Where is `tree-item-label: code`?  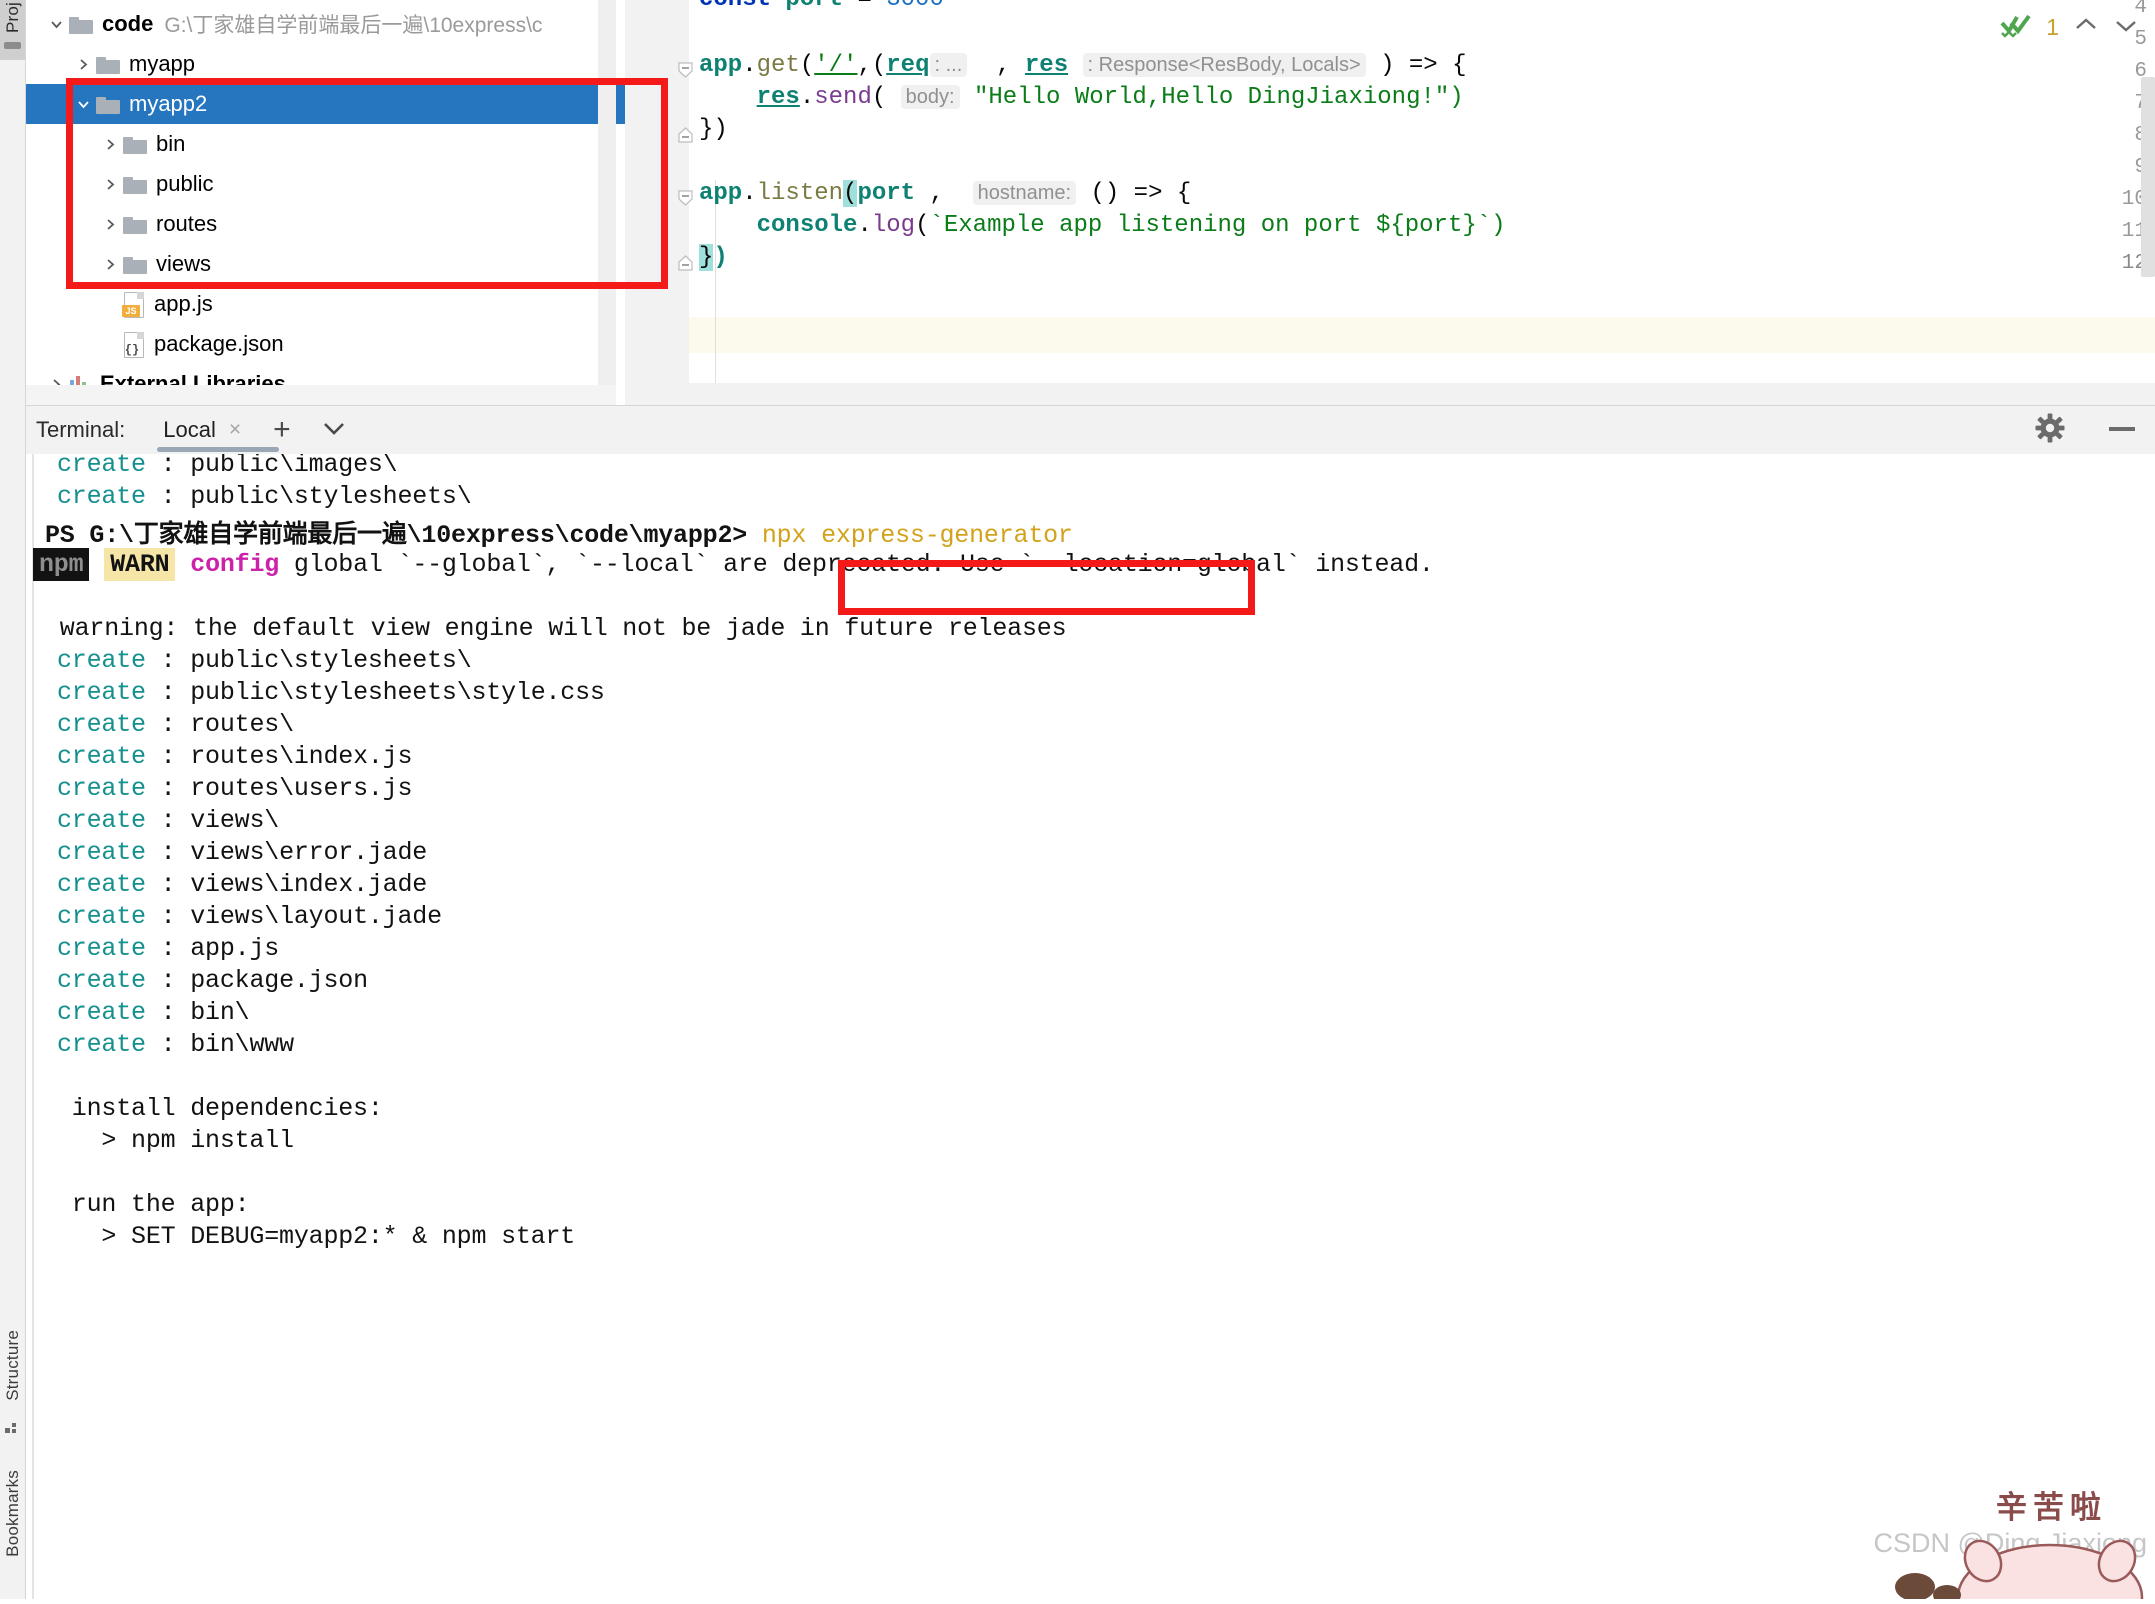
tree-item-label: code is located at coordinates (128, 23).